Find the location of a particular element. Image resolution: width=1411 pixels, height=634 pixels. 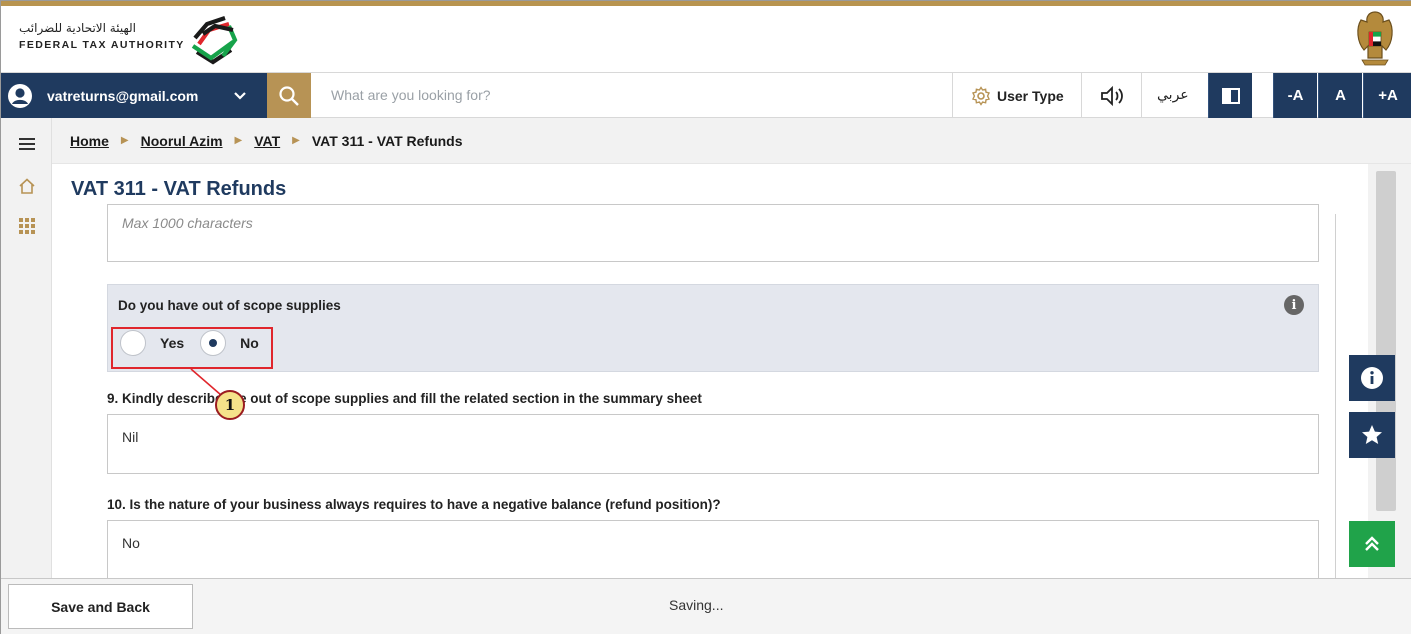

user-type-button: User Type is located at coordinates (1017, 96).